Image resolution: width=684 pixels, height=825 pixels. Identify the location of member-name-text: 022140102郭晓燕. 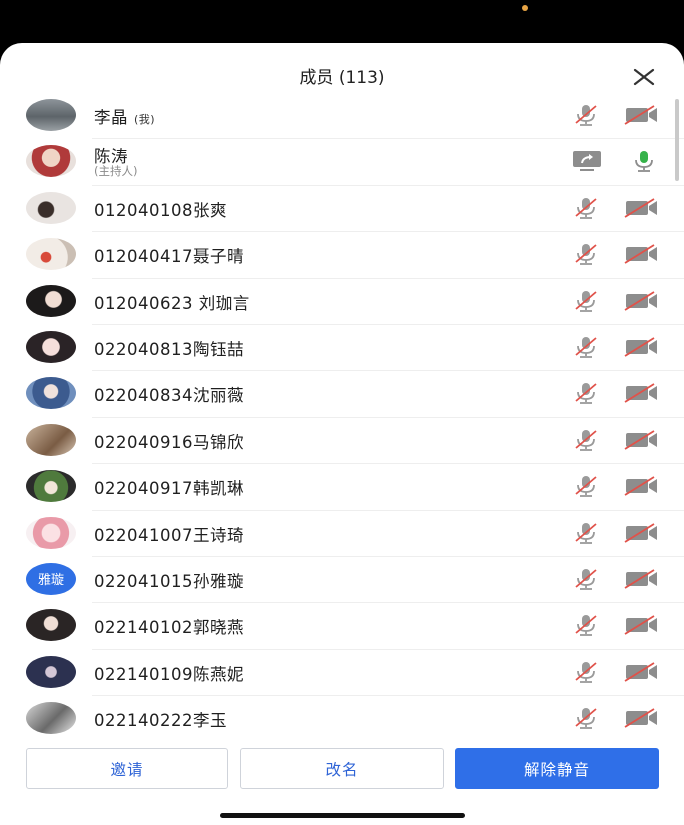
(169, 628).